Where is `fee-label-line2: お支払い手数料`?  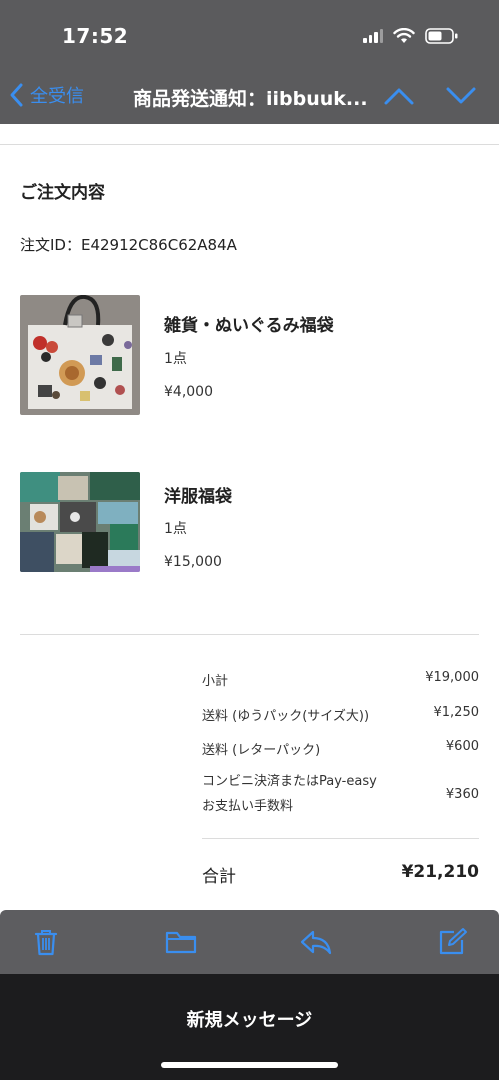
fee-label-line2: お支払い手数料 is located at coordinates (248, 806).